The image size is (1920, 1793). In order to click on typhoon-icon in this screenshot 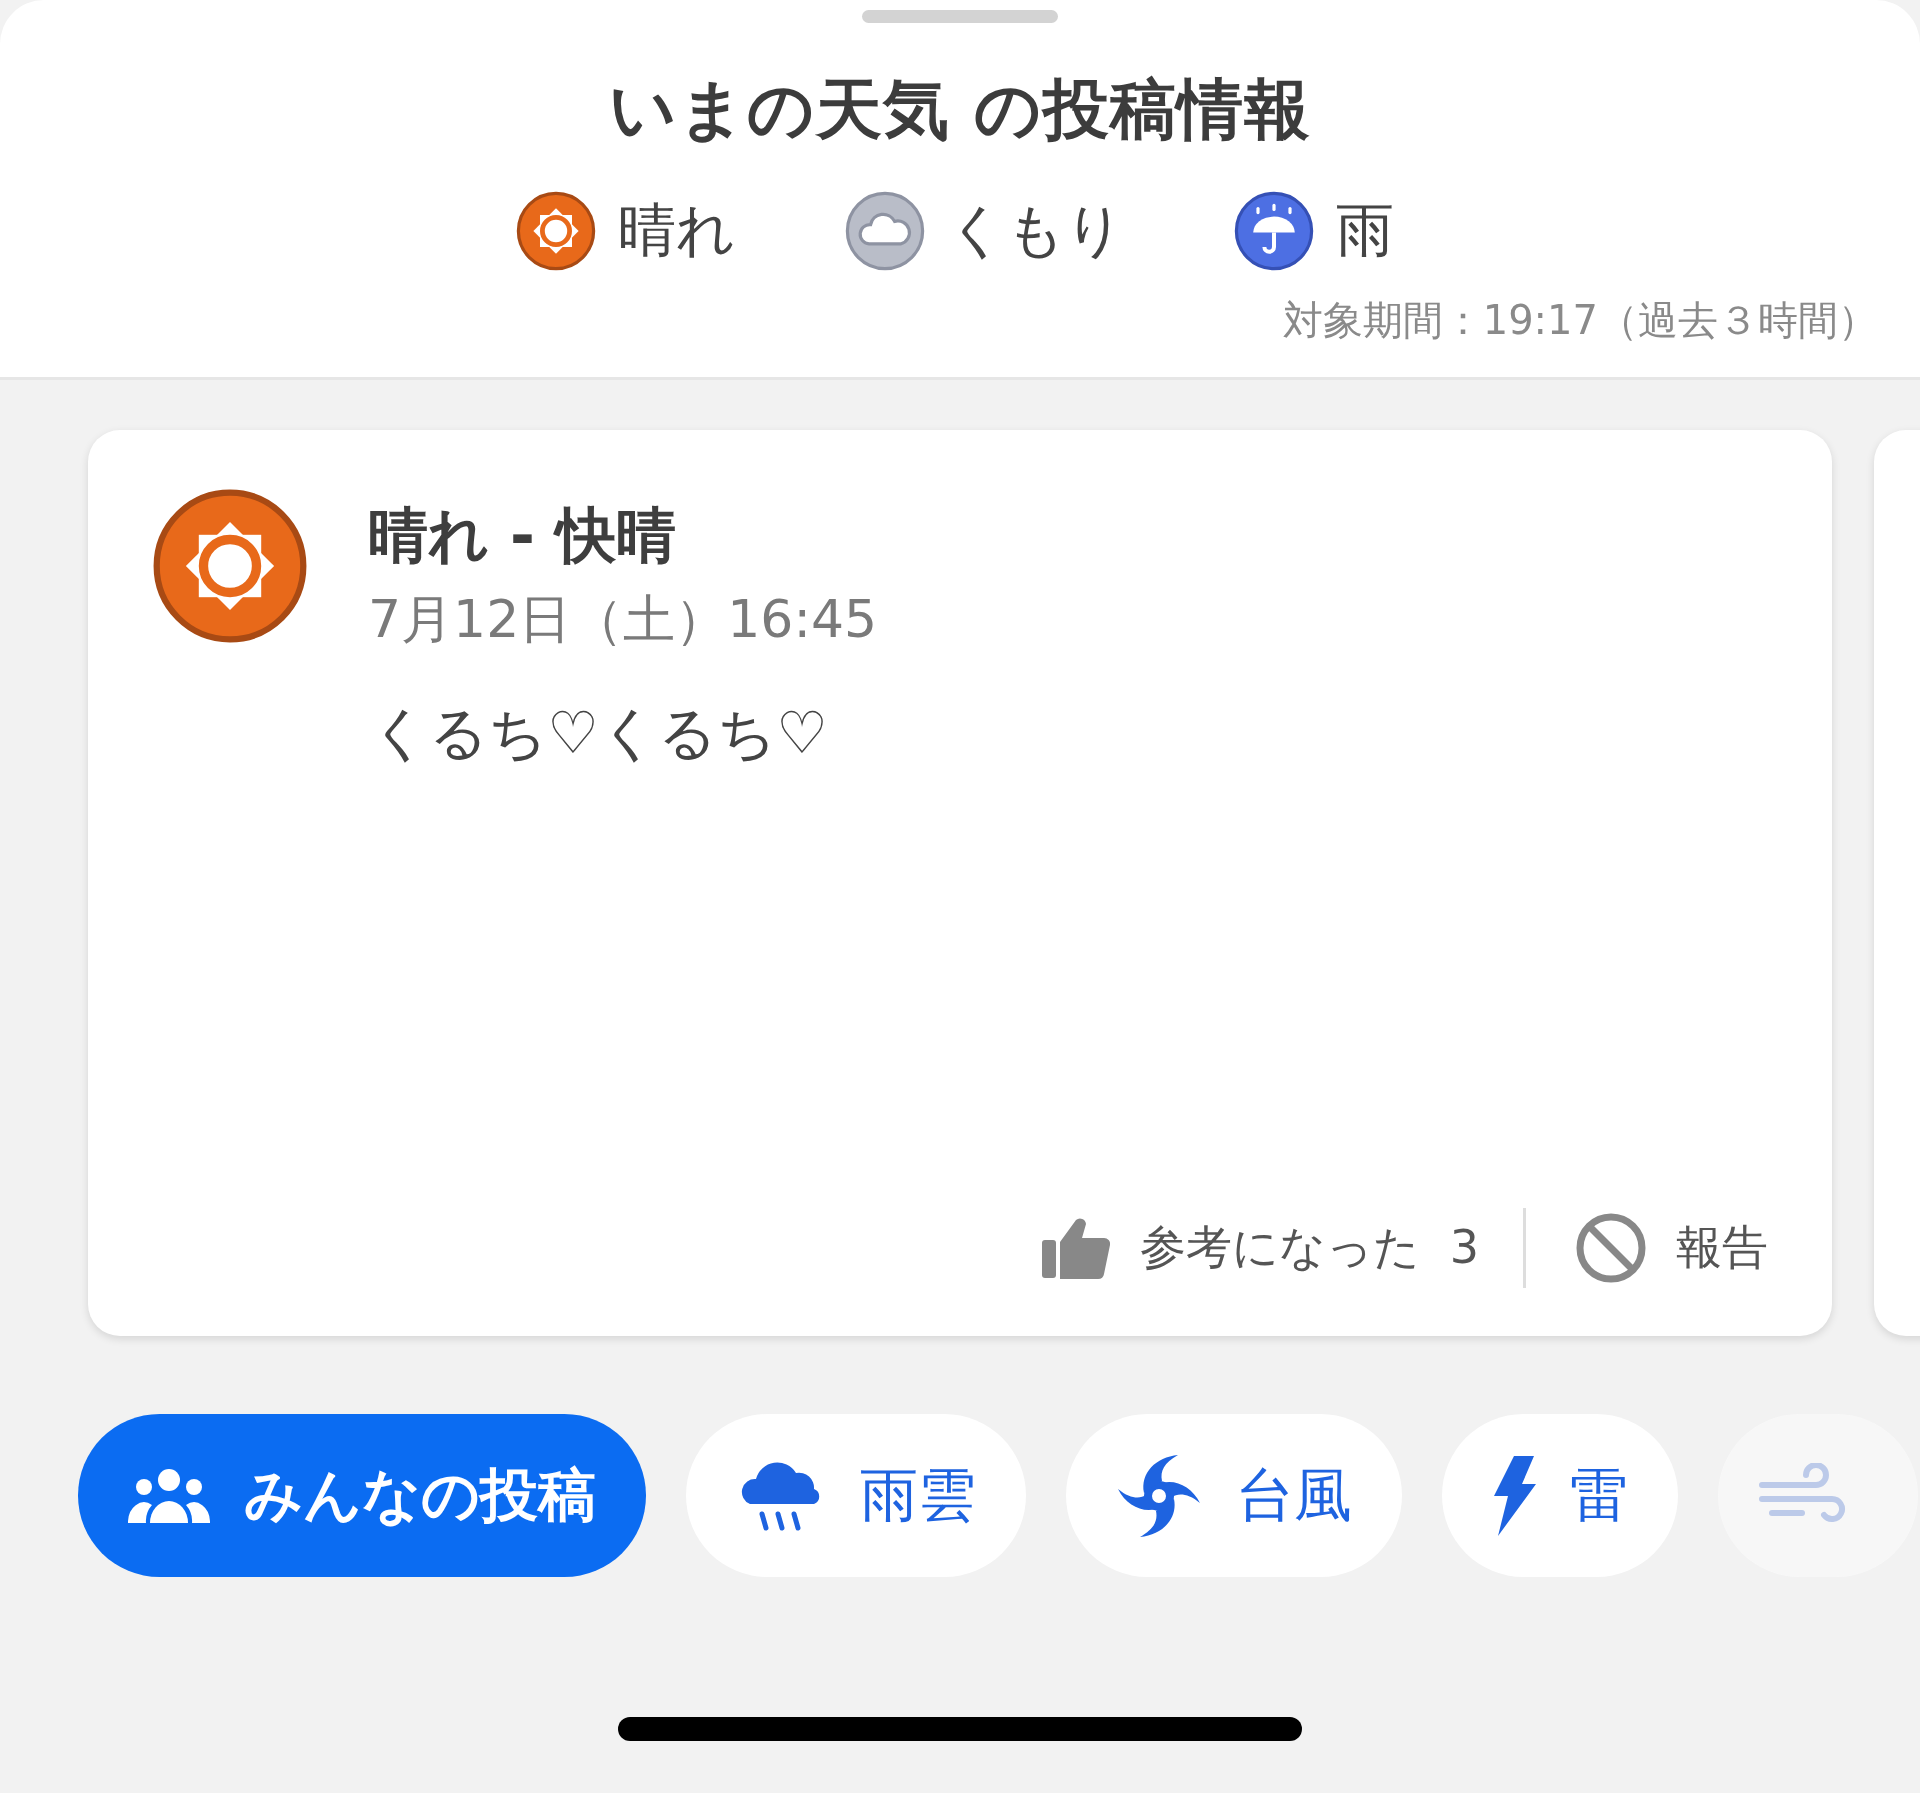, I will do `click(1159, 1495)`.